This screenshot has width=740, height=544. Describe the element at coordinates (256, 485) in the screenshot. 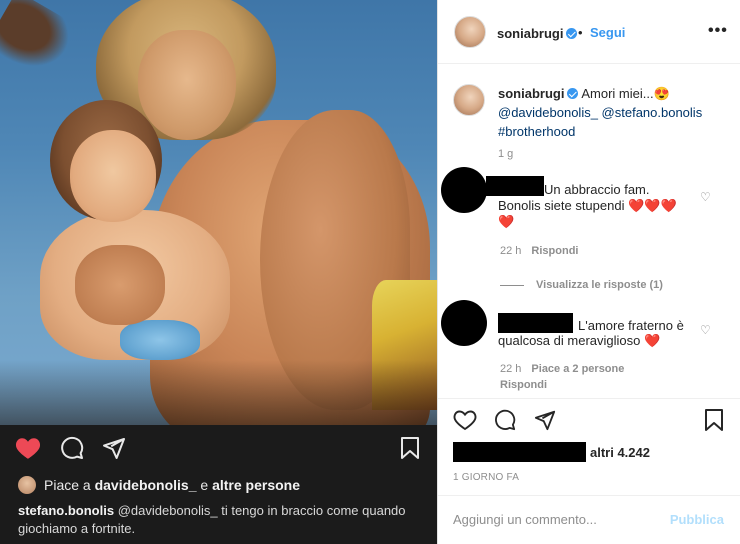

I see `likes-rest: altre persone` at that location.